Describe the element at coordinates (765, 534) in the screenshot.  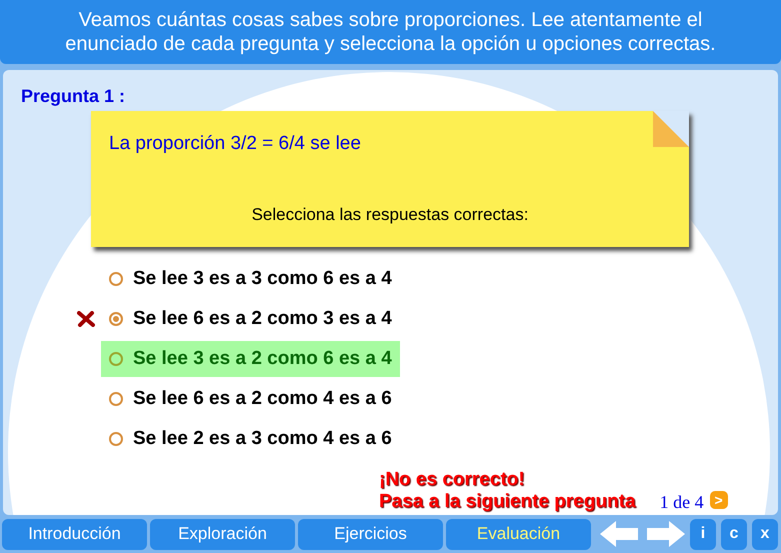
I see `tool-button: x` at that location.